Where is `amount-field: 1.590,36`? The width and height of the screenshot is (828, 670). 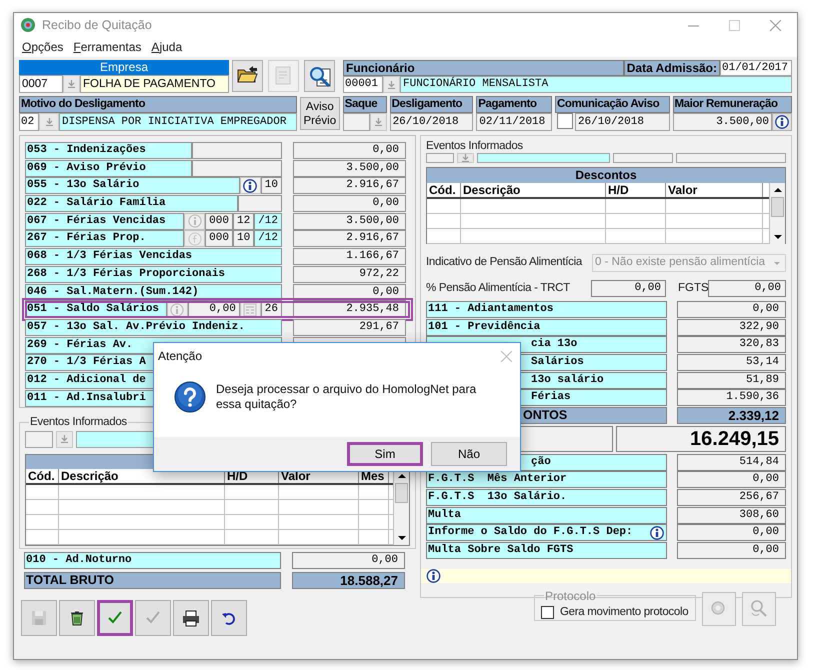 amount-field: 1.590,36 is located at coordinates (731, 397).